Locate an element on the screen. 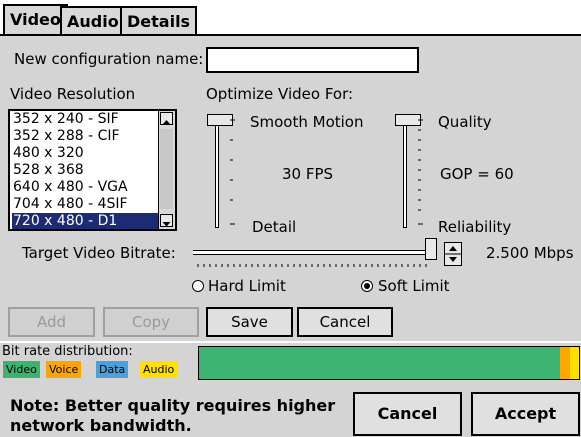 The height and width of the screenshot is (437, 581). scroll-thumb is located at coordinates (166, 169).